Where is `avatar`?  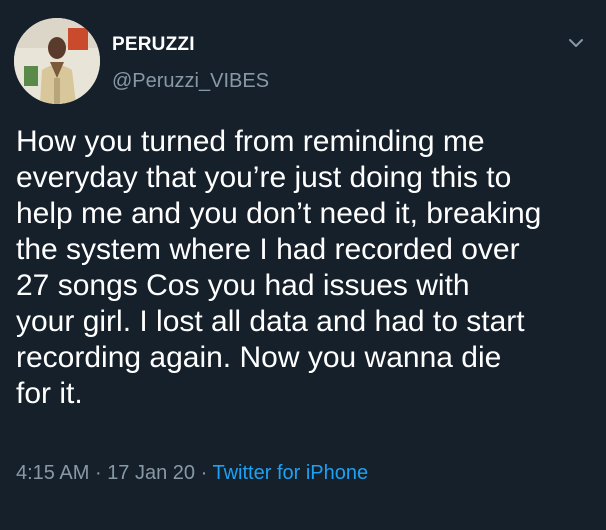
avatar is located at coordinates (57, 61).